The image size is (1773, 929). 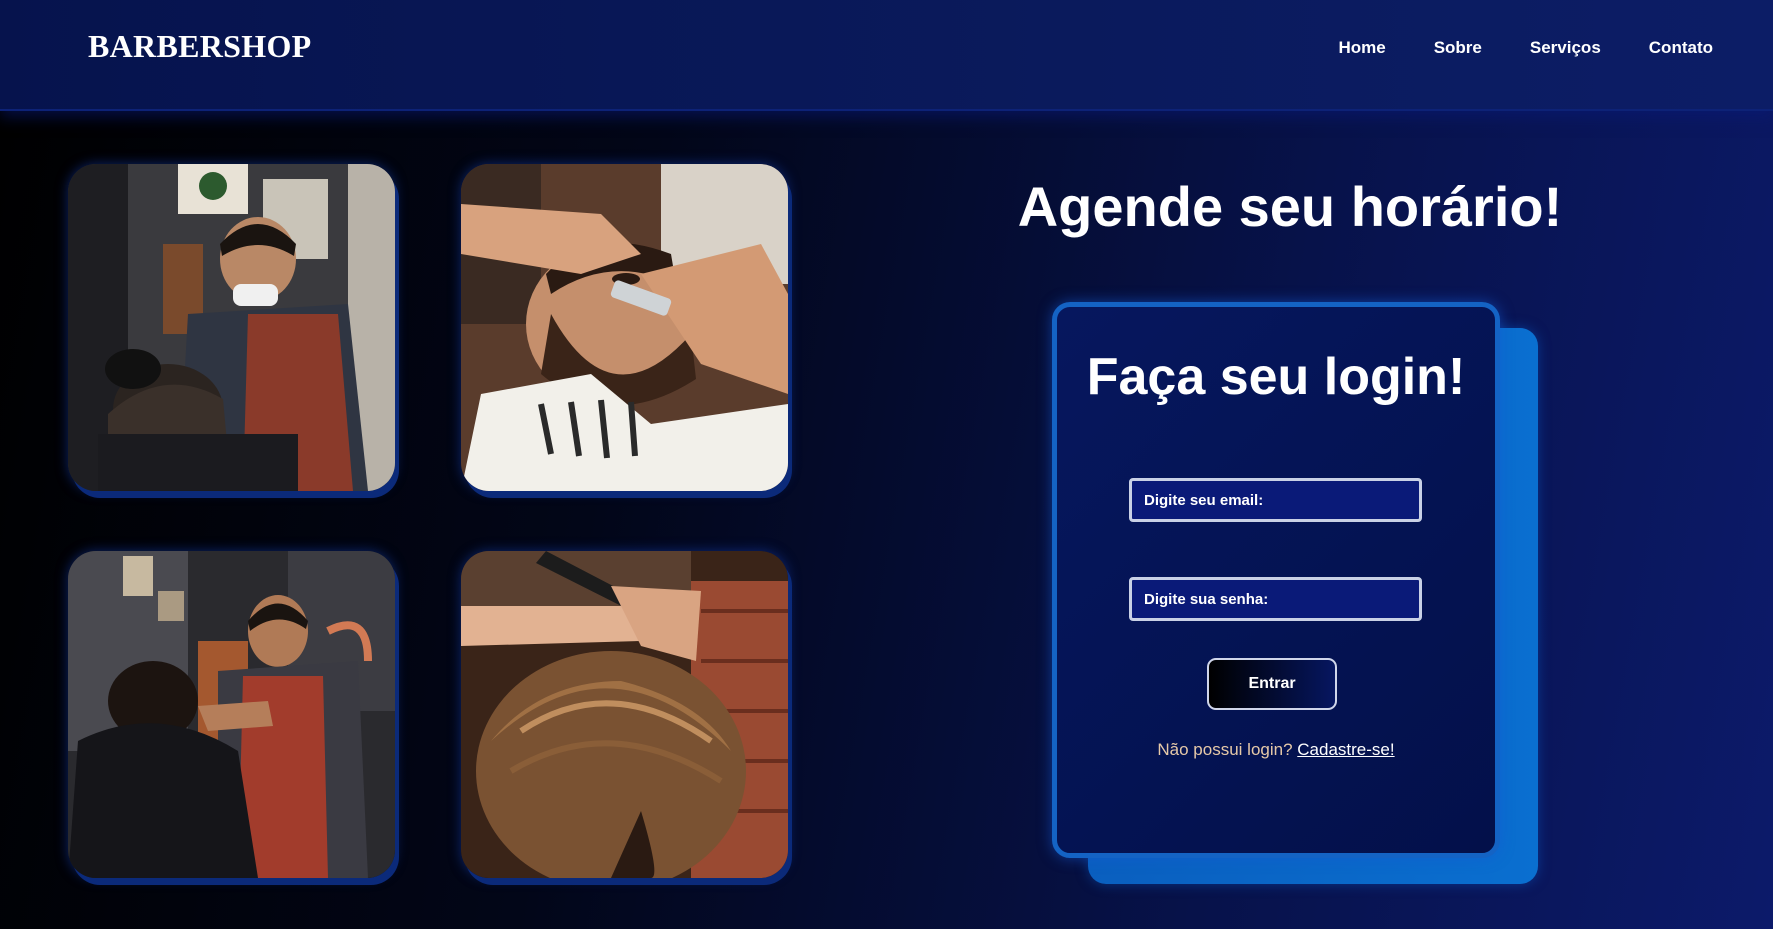 What do you see at coordinates (1275, 599) in the screenshot?
I see `password-field` at bounding box center [1275, 599].